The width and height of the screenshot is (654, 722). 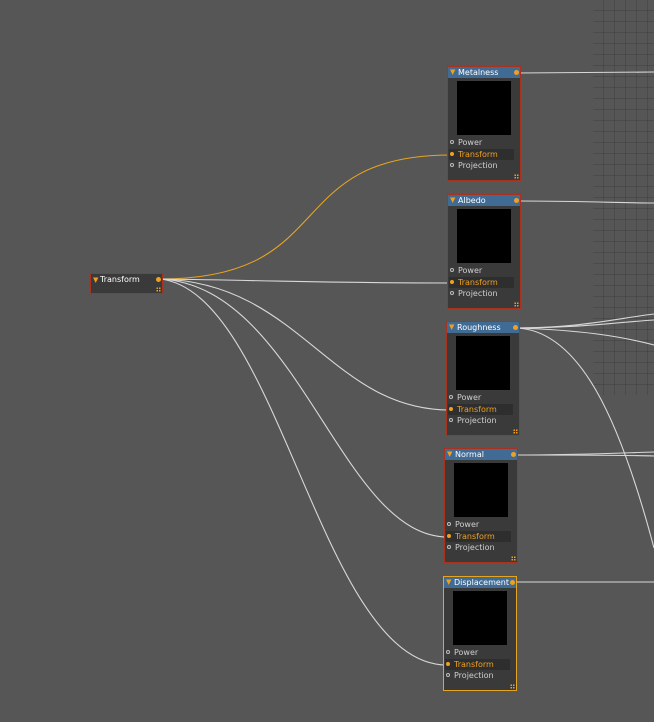 I want to click on node-title: Normal, so click(x=469, y=454).